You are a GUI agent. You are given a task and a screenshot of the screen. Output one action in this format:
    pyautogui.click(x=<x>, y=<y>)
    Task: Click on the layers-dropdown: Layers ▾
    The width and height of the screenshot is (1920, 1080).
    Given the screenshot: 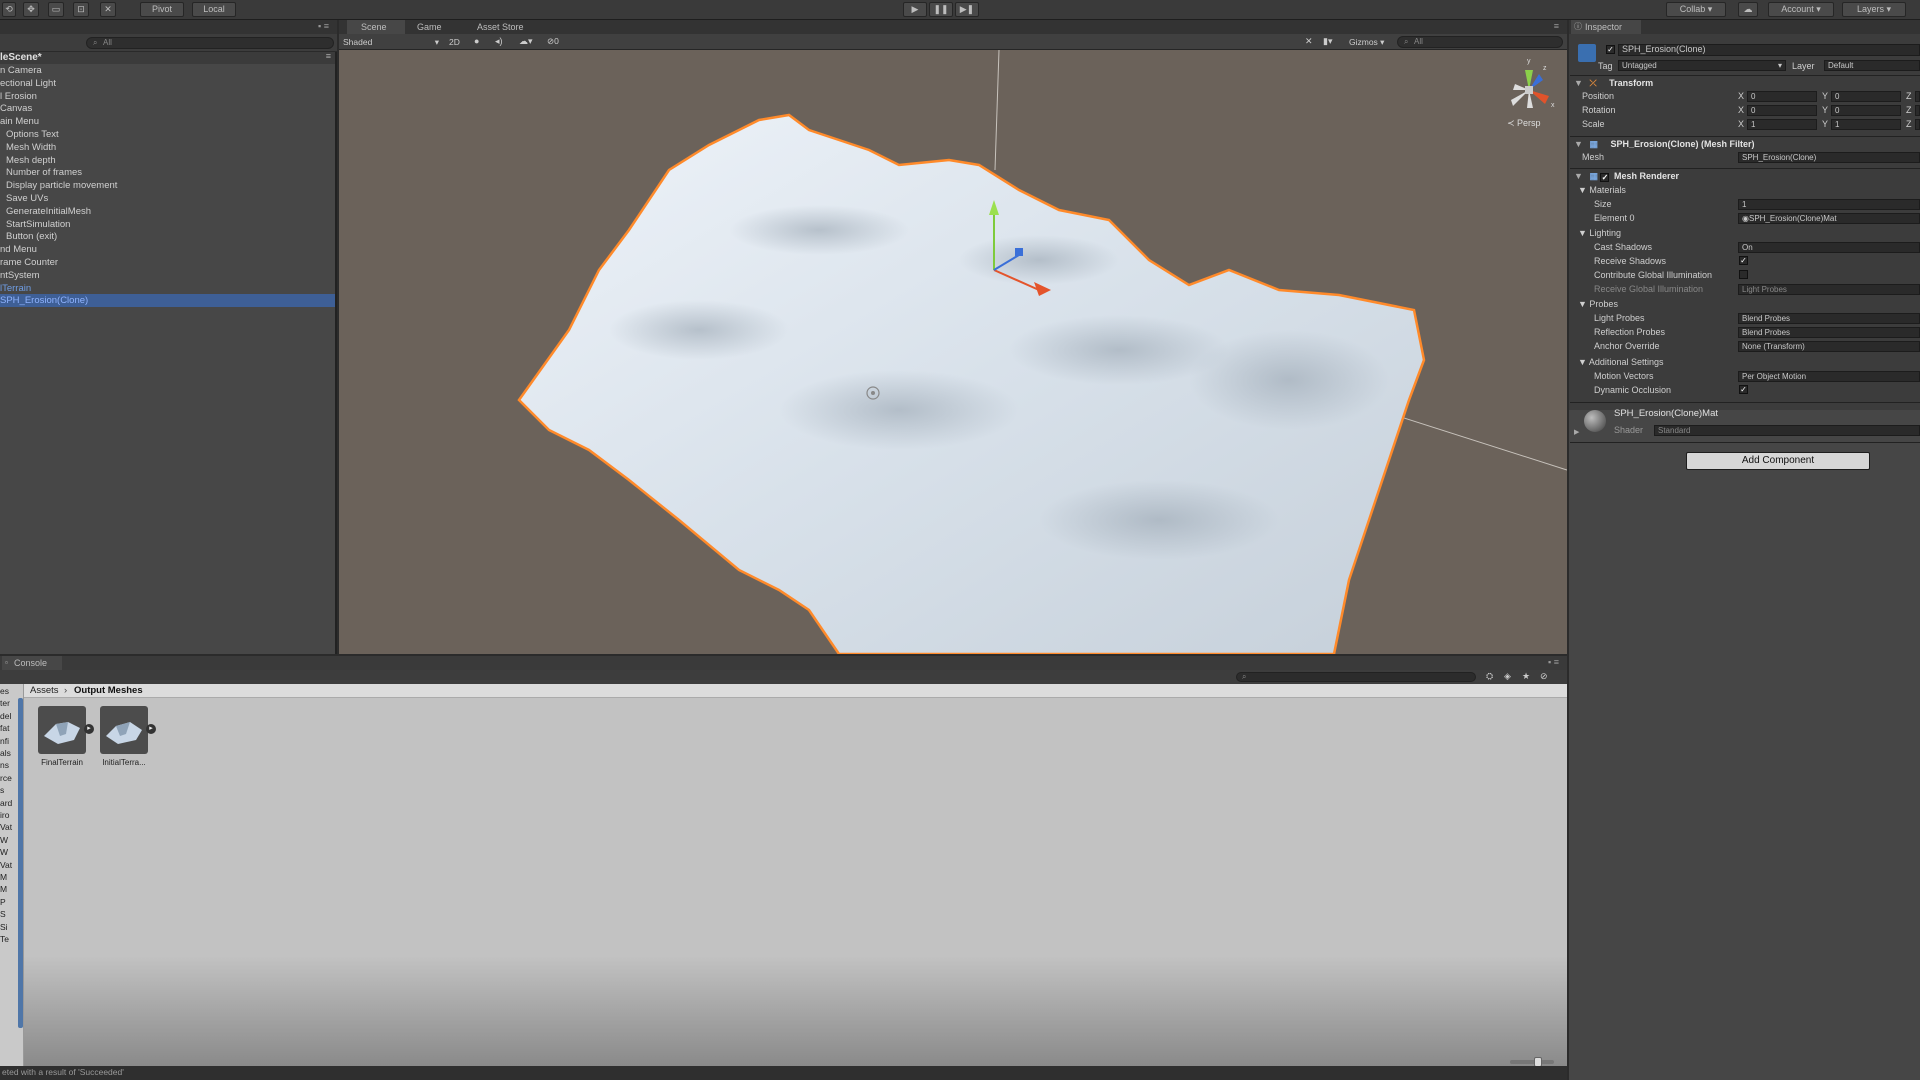 What is the action you would take?
    pyautogui.click(x=1874, y=9)
    